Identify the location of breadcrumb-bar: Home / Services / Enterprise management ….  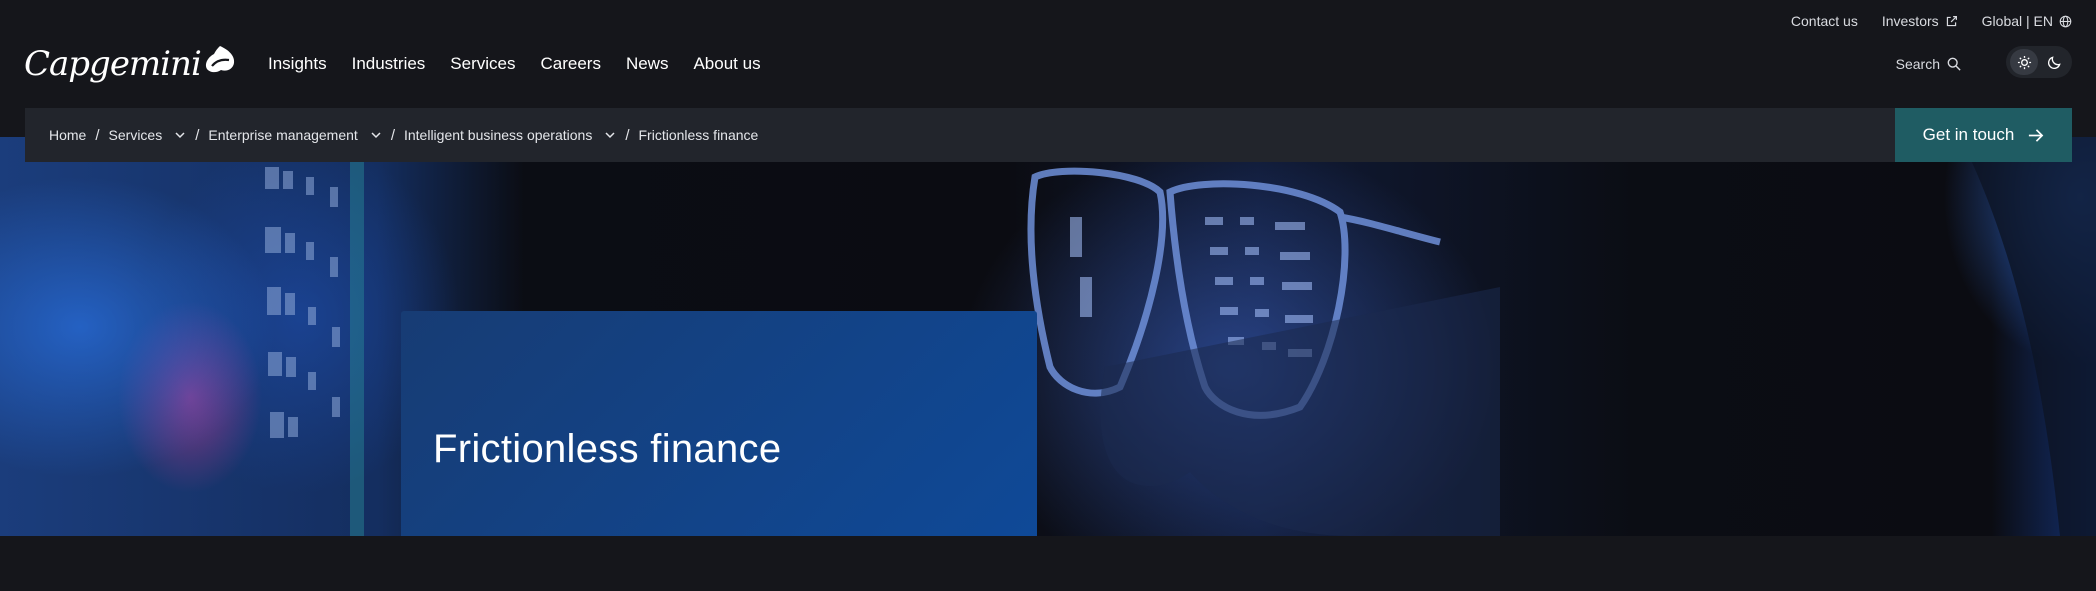
(1048, 135).